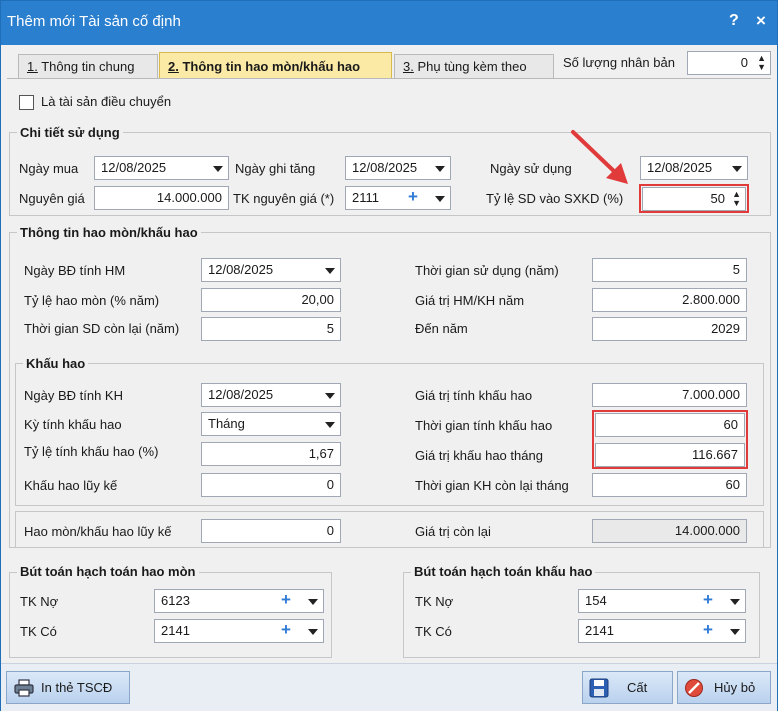 The image size is (778, 711). Describe the element at coordinates (479, 455) in the screenshot. I see `kh-monthly-label: Giá trị khấu hao tháng` at that location.